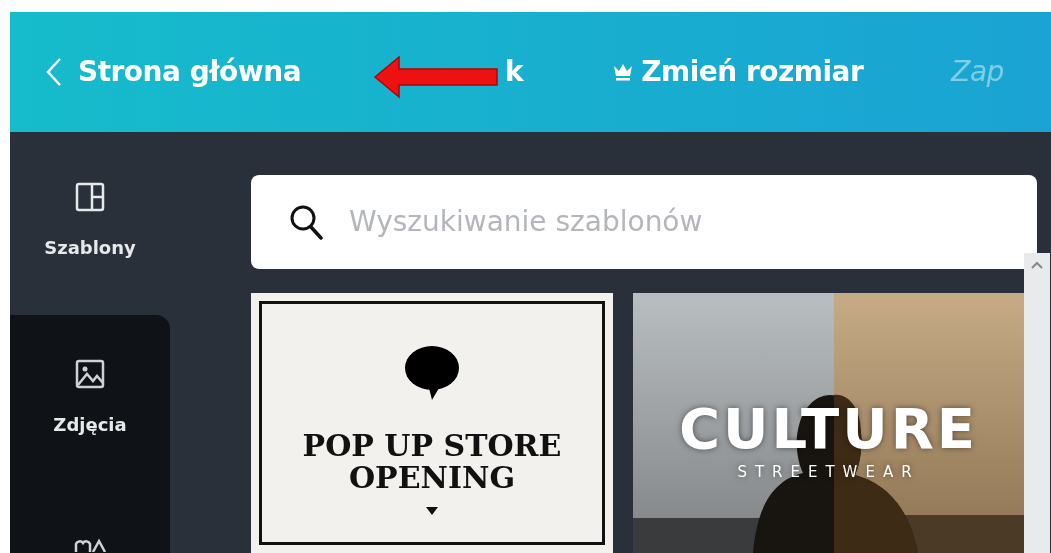  Describe the element at coordinates (514, 72) in the screenshot. I see `file-menu: k` at that location.